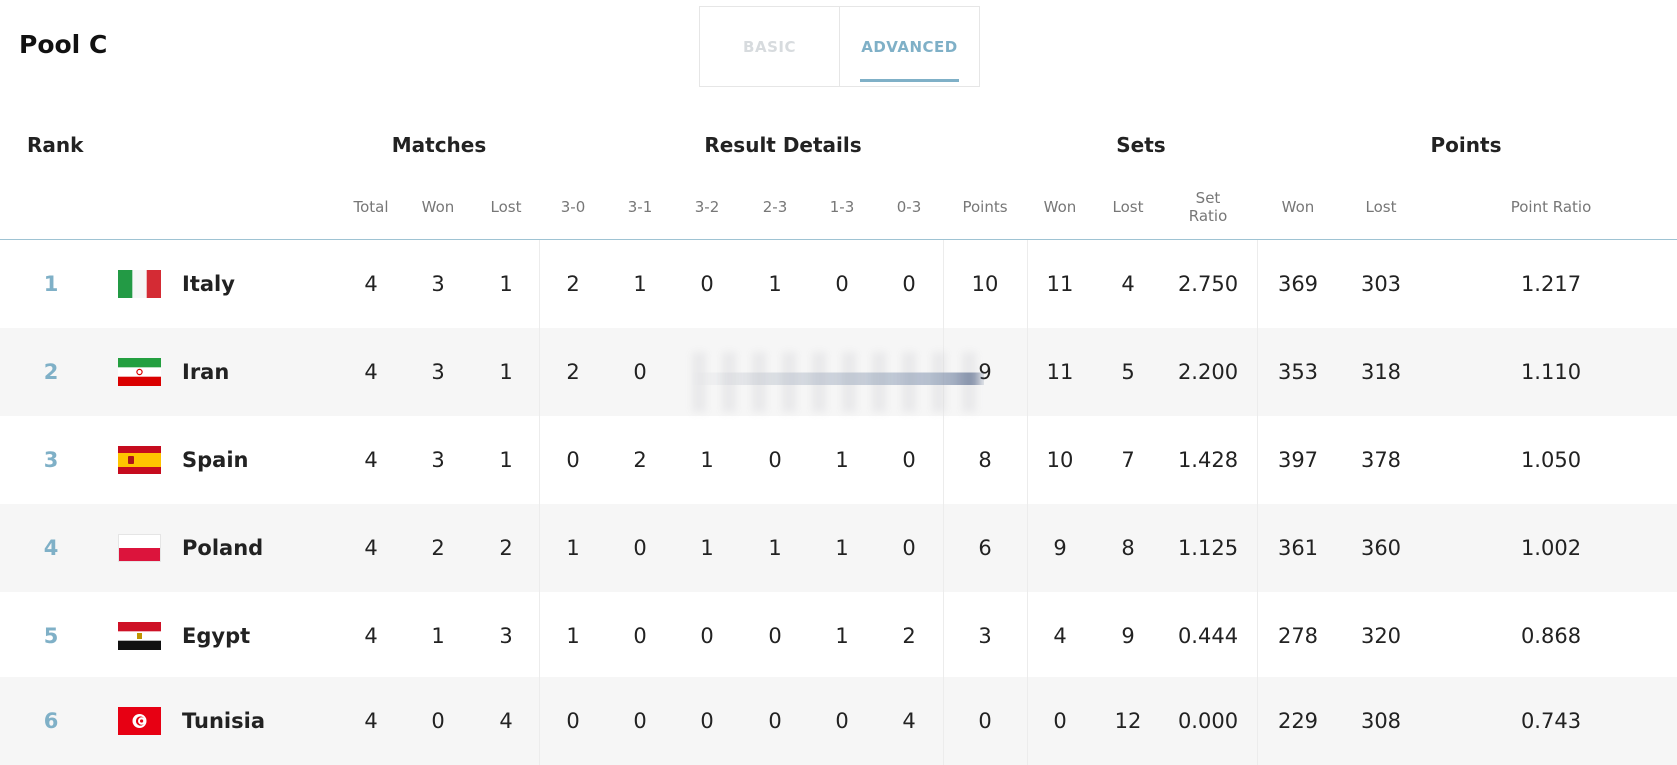  I want to click on team-name: Poland, so click(222, 548).